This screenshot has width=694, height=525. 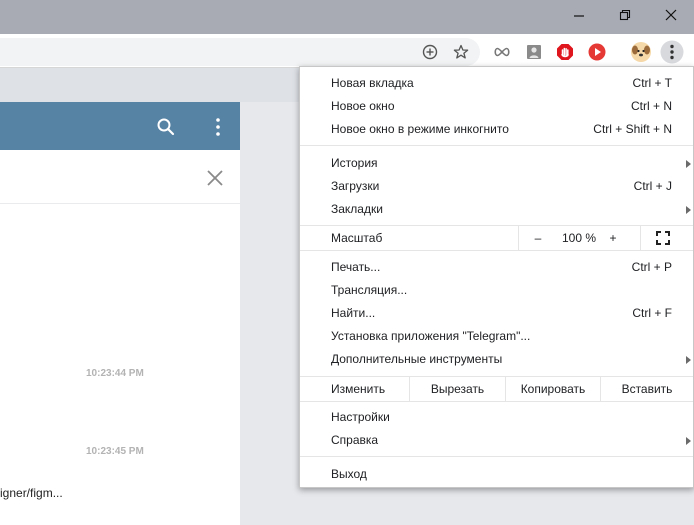 What do you see at coordinates (552, 389) in the screenshot?
I see `copy-button: Копировать` at bounding box center [552, 389].